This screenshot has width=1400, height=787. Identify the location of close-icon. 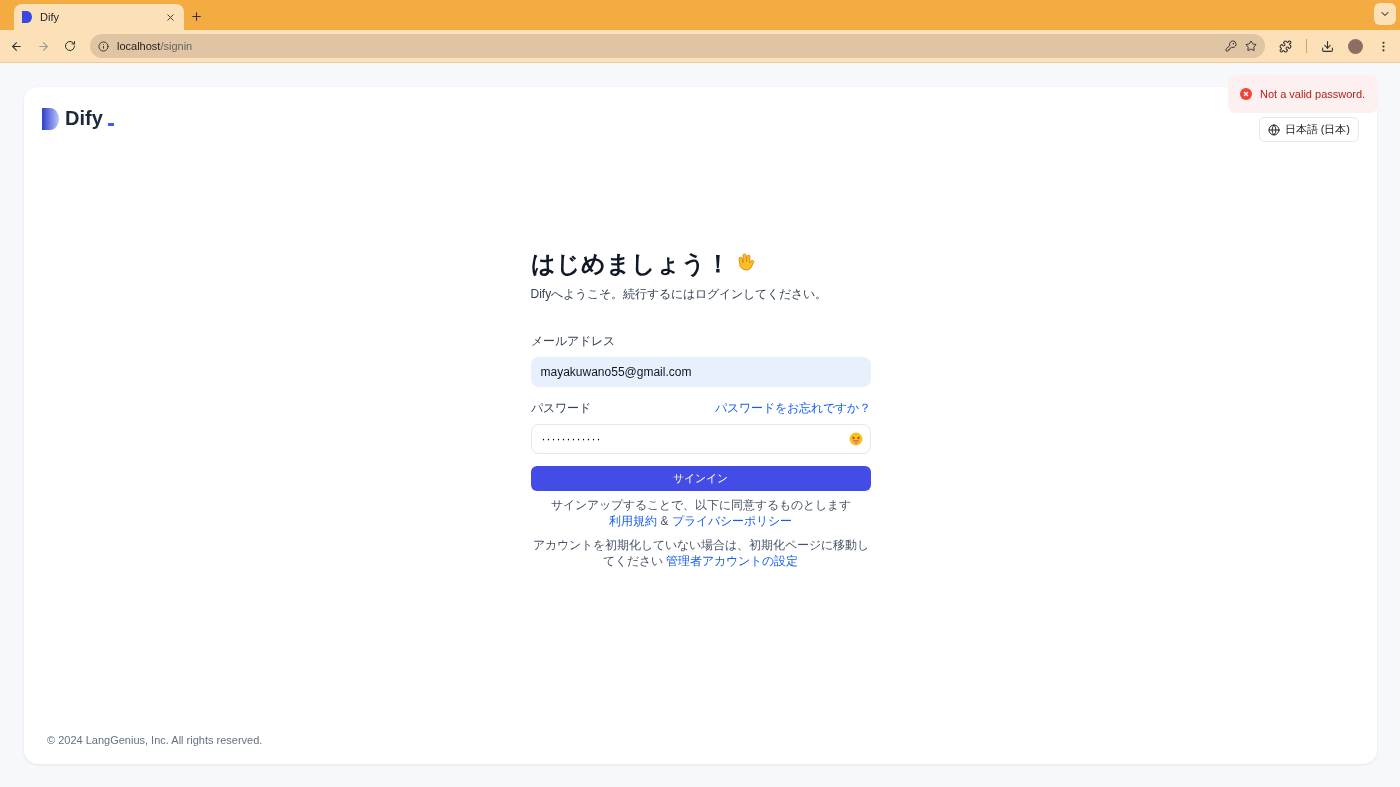
(170, 17).